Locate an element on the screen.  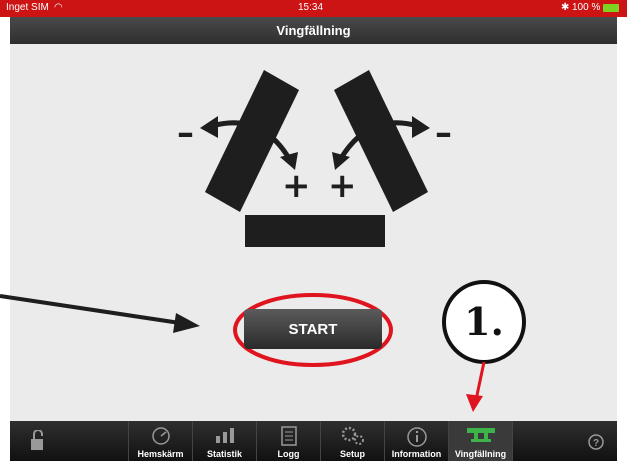
battery-text: 100 % is located at coordinates (586, 7).